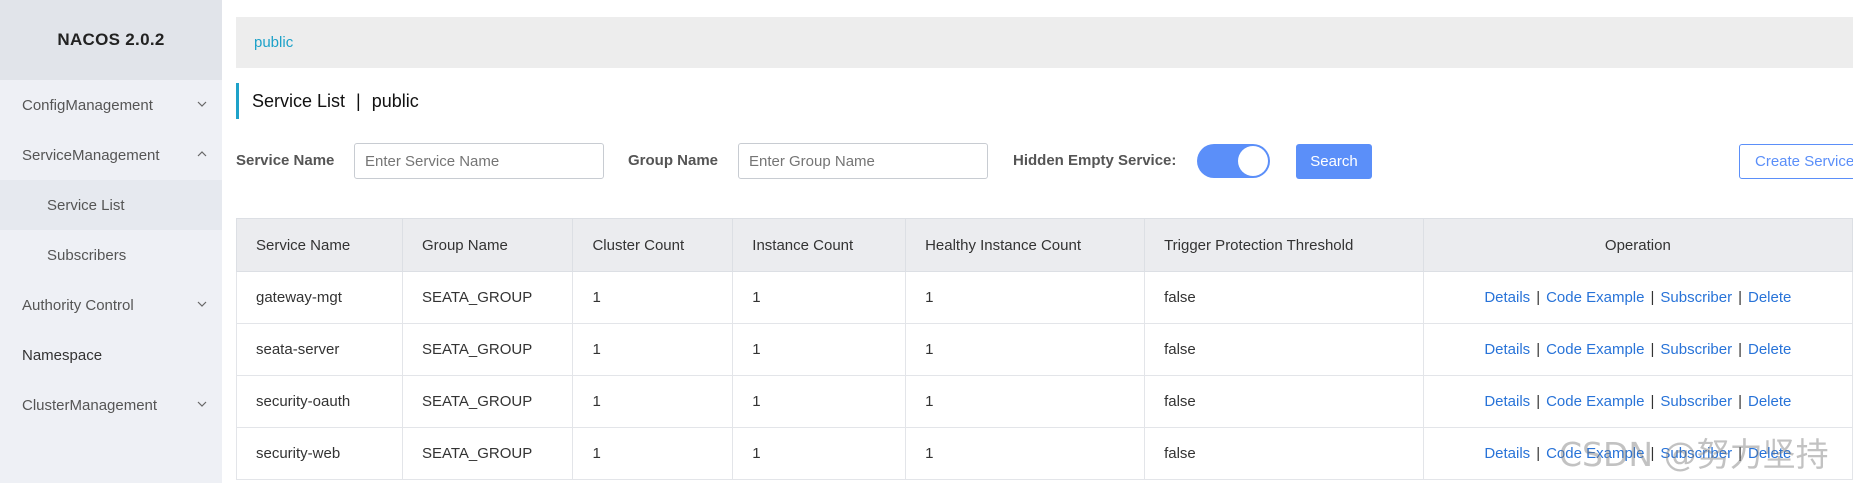 The height and width of the screenshot is (483, 1853). Describe the element at coordinates (1637, 245) in the screenshot. I see `column-header-operation: Operation` at that location.